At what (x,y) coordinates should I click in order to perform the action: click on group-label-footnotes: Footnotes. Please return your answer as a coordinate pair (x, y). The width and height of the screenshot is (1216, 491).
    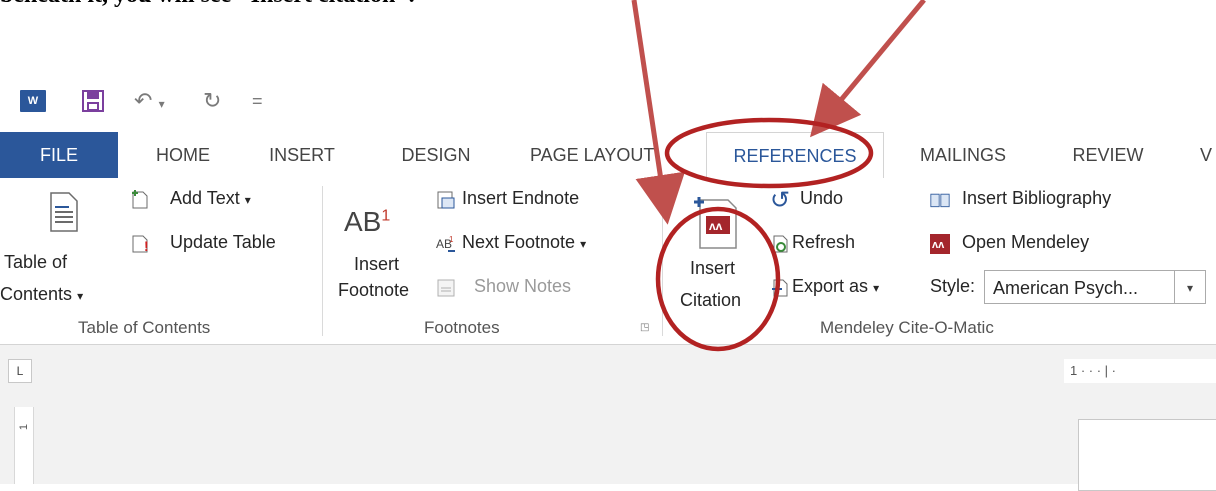
    Looking at the image, I should click on (462, 327).